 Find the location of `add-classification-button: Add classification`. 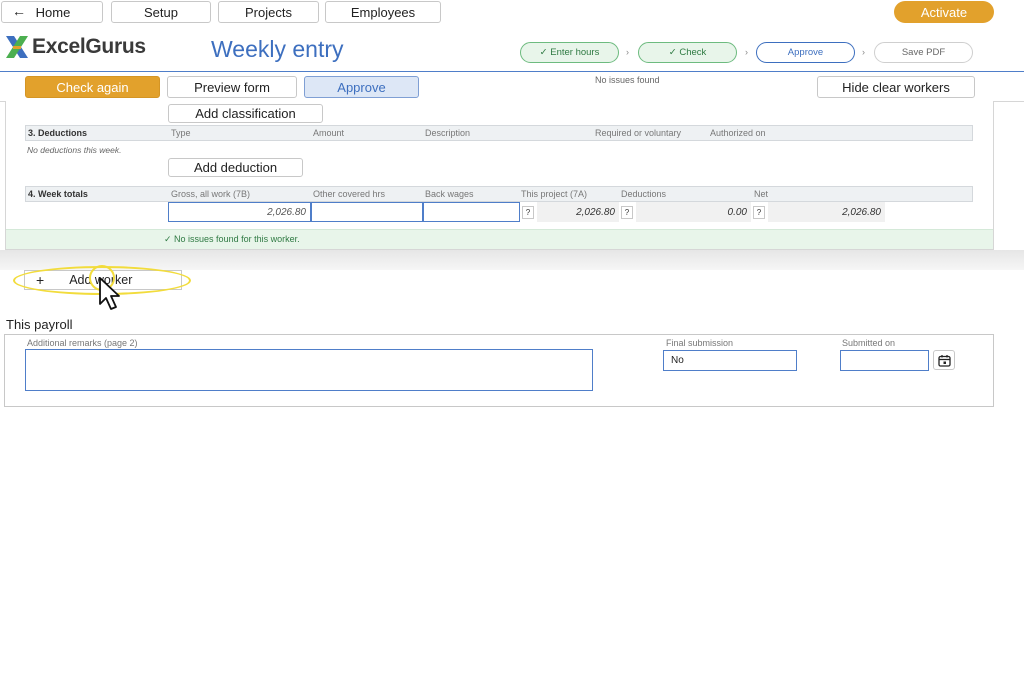

add-classification-button: Add classification is located at coordinates (245, 113).